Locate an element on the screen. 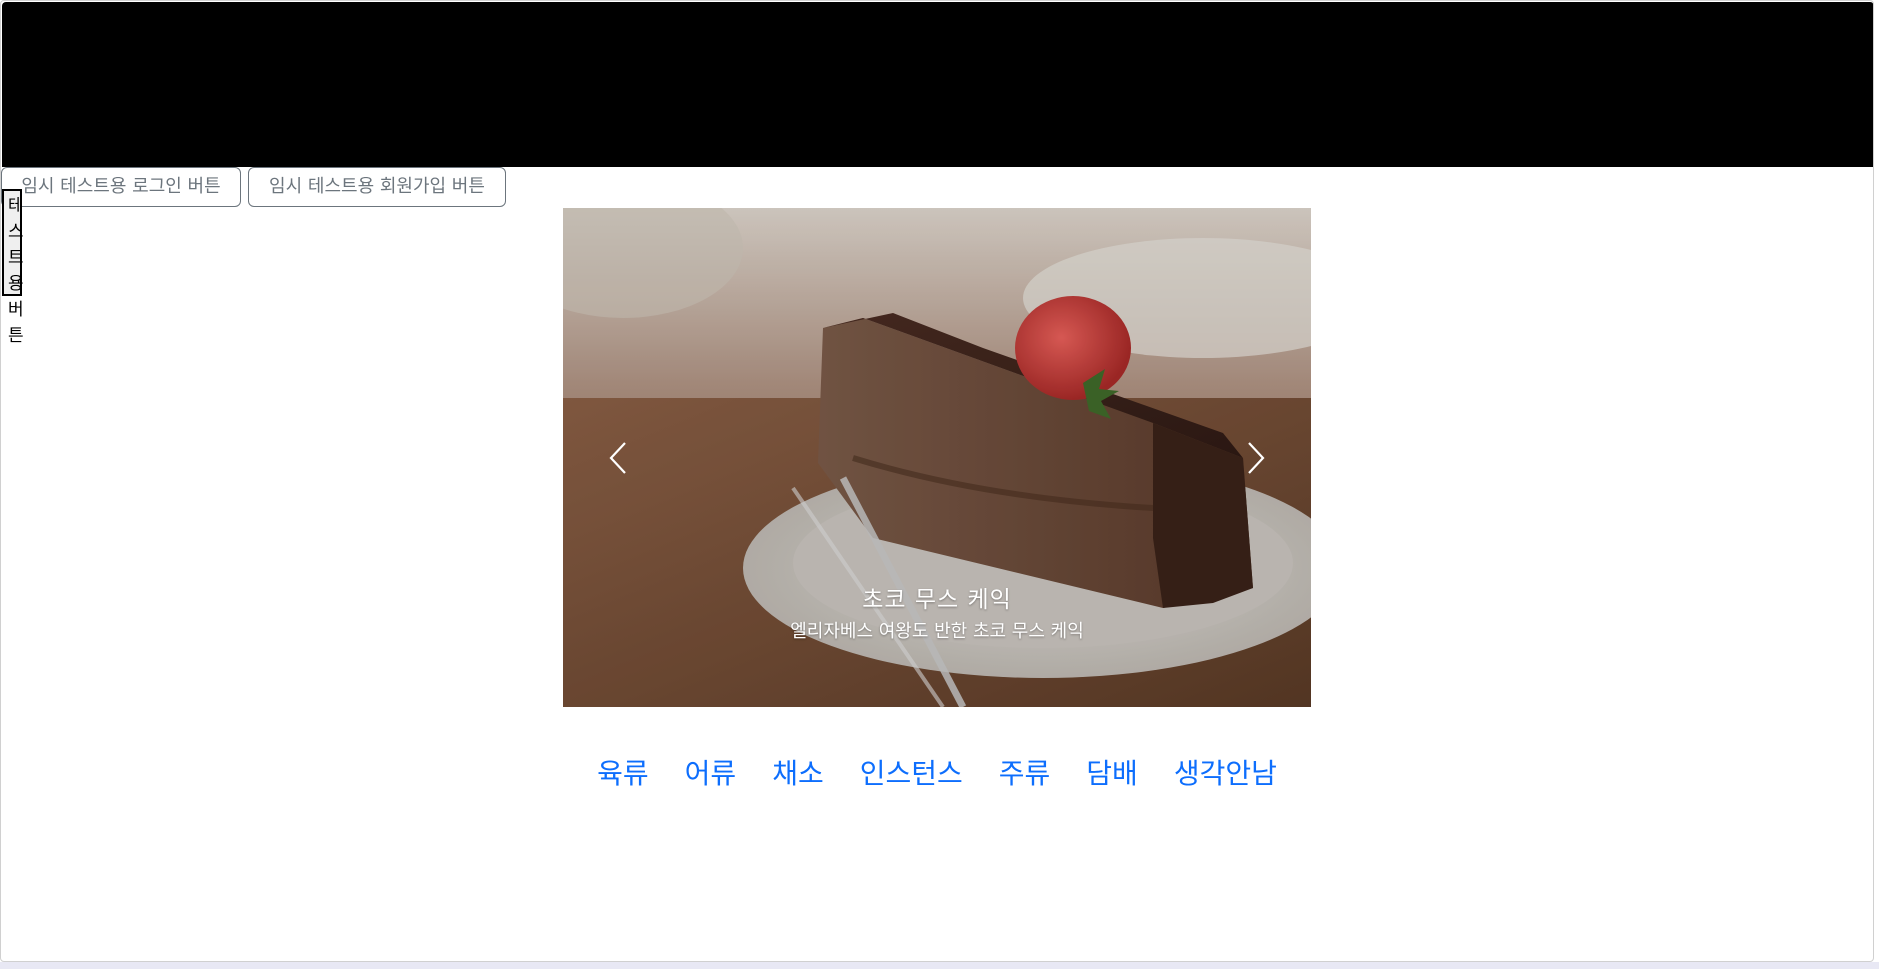 The height and width of the screenshot is (969, 1879). chevron-left-icon is located at coordinates (617, 457).